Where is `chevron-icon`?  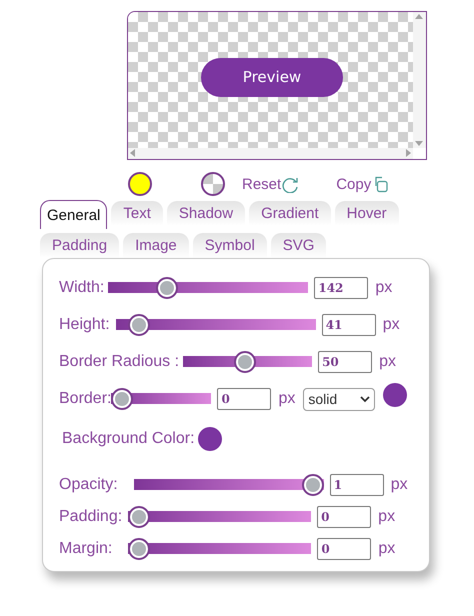 chevron-icon is located at coordinates (365, 399).